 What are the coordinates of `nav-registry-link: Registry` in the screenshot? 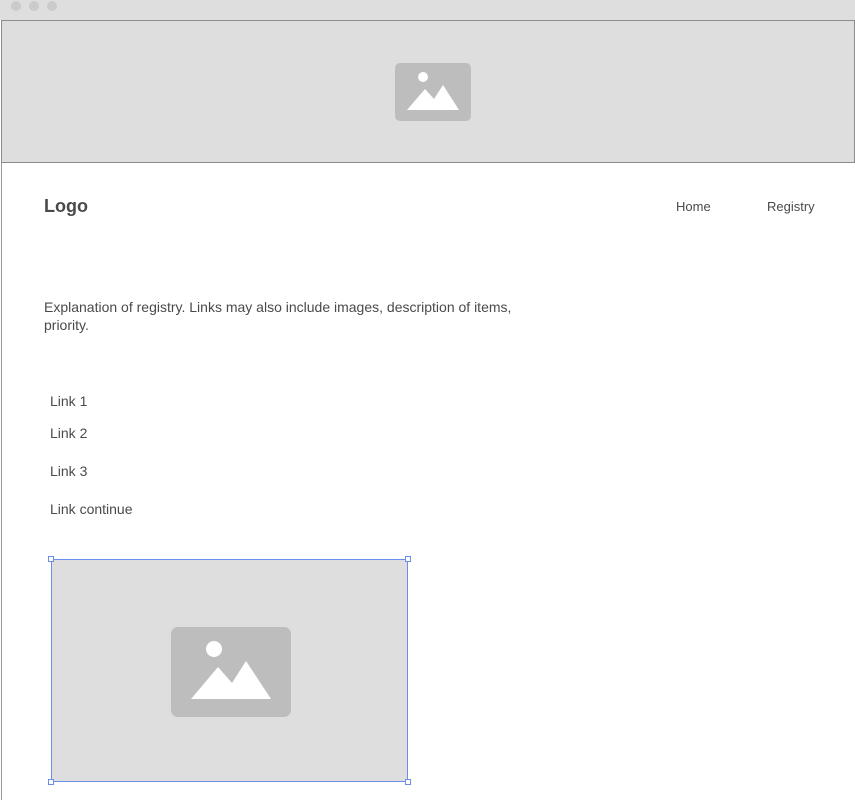 It's located at (791, 206).